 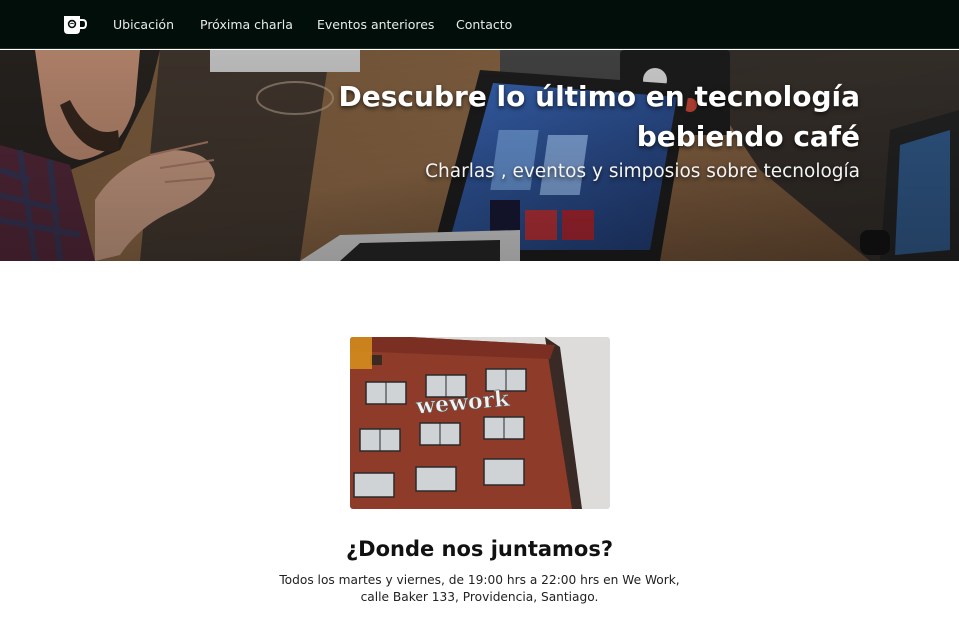 I want to click on nav-link-proxima-charla: Próxima charla, so click(x=246, y=24).